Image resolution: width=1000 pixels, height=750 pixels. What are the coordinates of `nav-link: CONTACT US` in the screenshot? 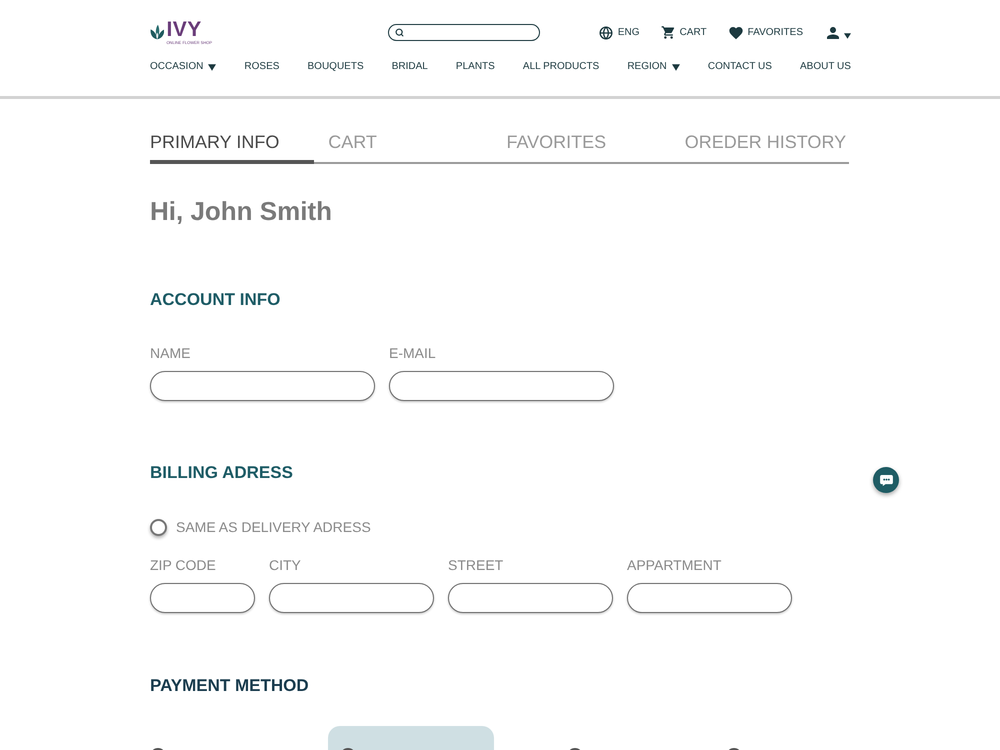 It's located at (740, 67).